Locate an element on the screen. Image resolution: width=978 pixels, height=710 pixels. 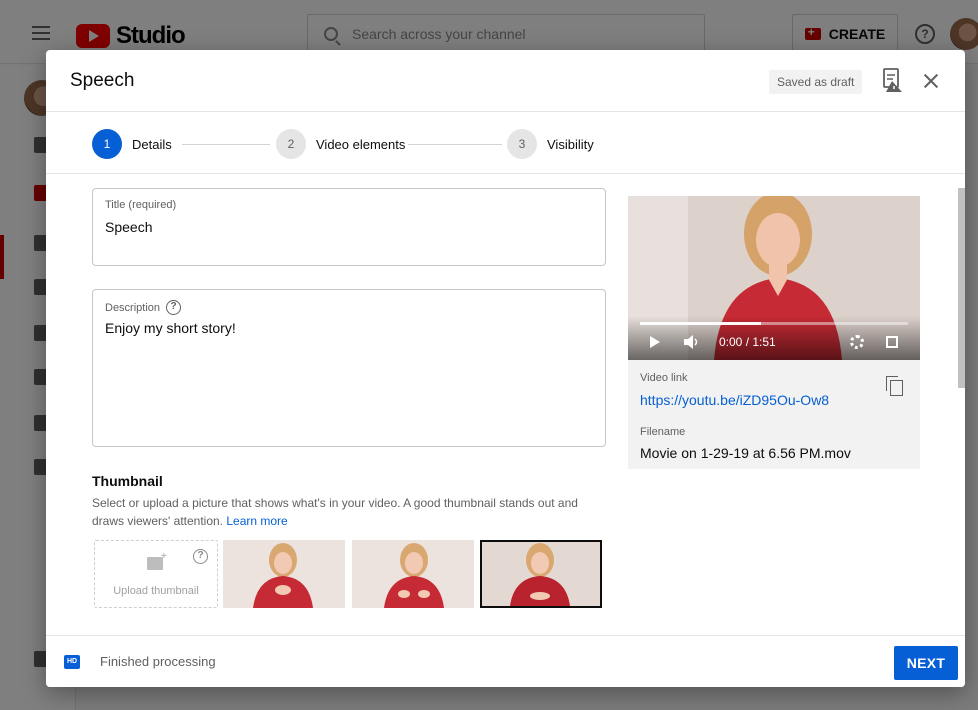
step-visibility: 3 Visibility is located at coordinates (550, 144).